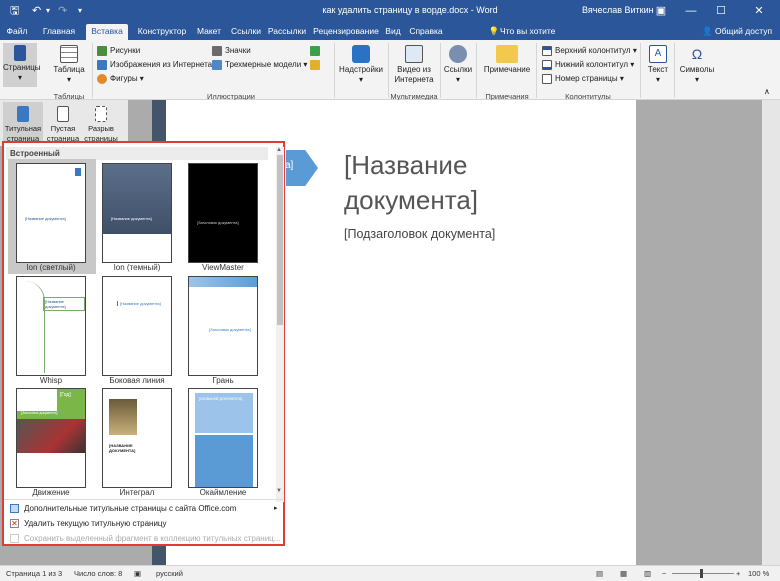 The height and width of the screenshot is (581, 780). I want to click on customize-toolbar-icon: ▾, so click(80, 11).